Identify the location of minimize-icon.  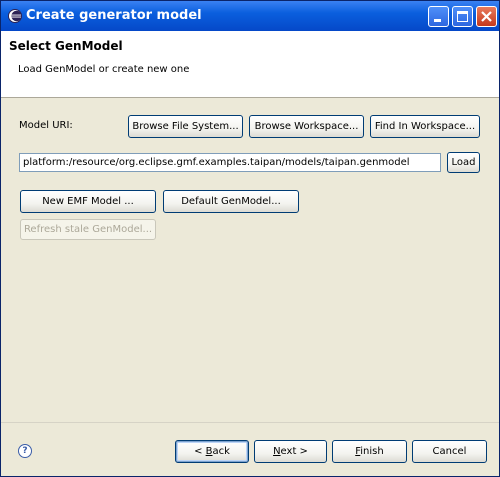
(437, 20).